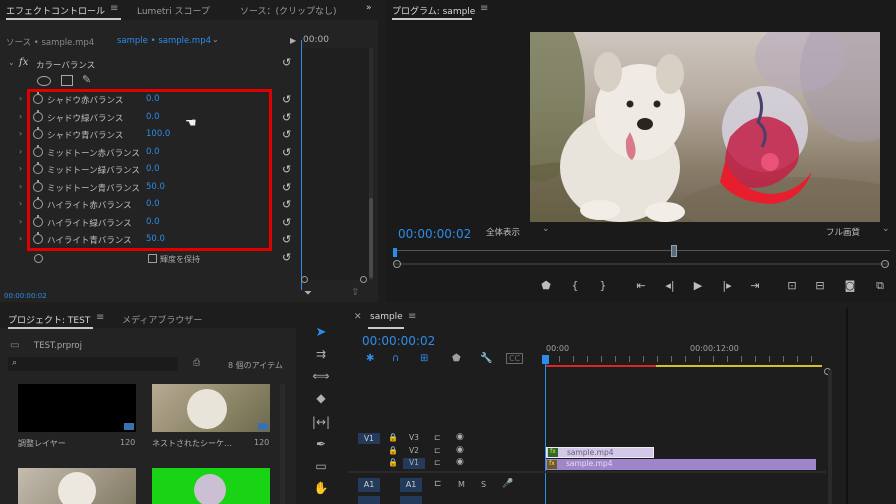 The height and width of the screenshot is (504, 896). I want to click on clip-v1: fx sample.mp4, so click(681, 464).